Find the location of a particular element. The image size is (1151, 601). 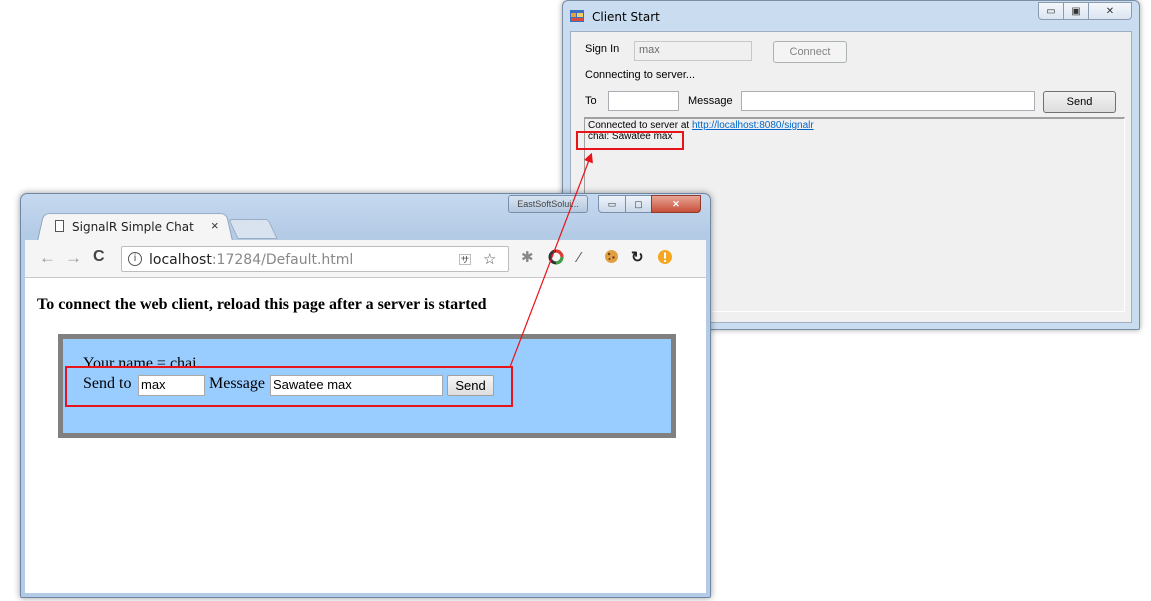

message-field is located at coordinates (888, 101).